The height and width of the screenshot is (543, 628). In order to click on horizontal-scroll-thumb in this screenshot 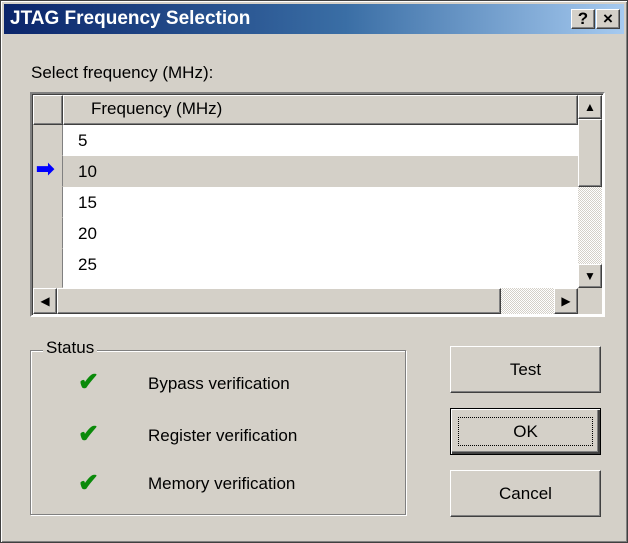, I will do `click(279, 301)`.